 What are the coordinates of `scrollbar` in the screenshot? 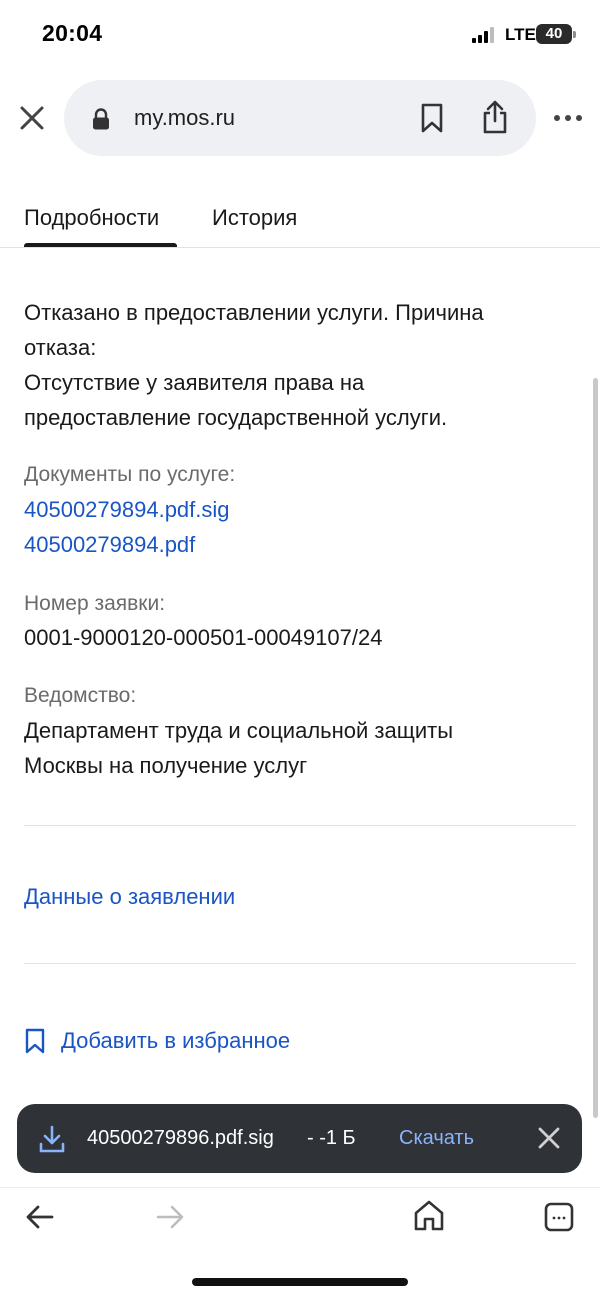 It's located at (595, 748).